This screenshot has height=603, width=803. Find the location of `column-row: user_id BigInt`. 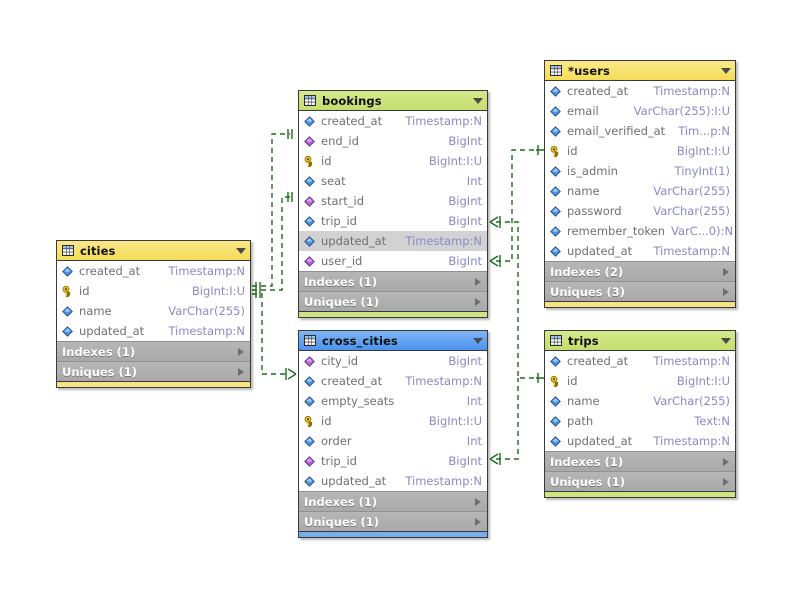

column-row: user_id BigInt is located at coordinates (393, 261).